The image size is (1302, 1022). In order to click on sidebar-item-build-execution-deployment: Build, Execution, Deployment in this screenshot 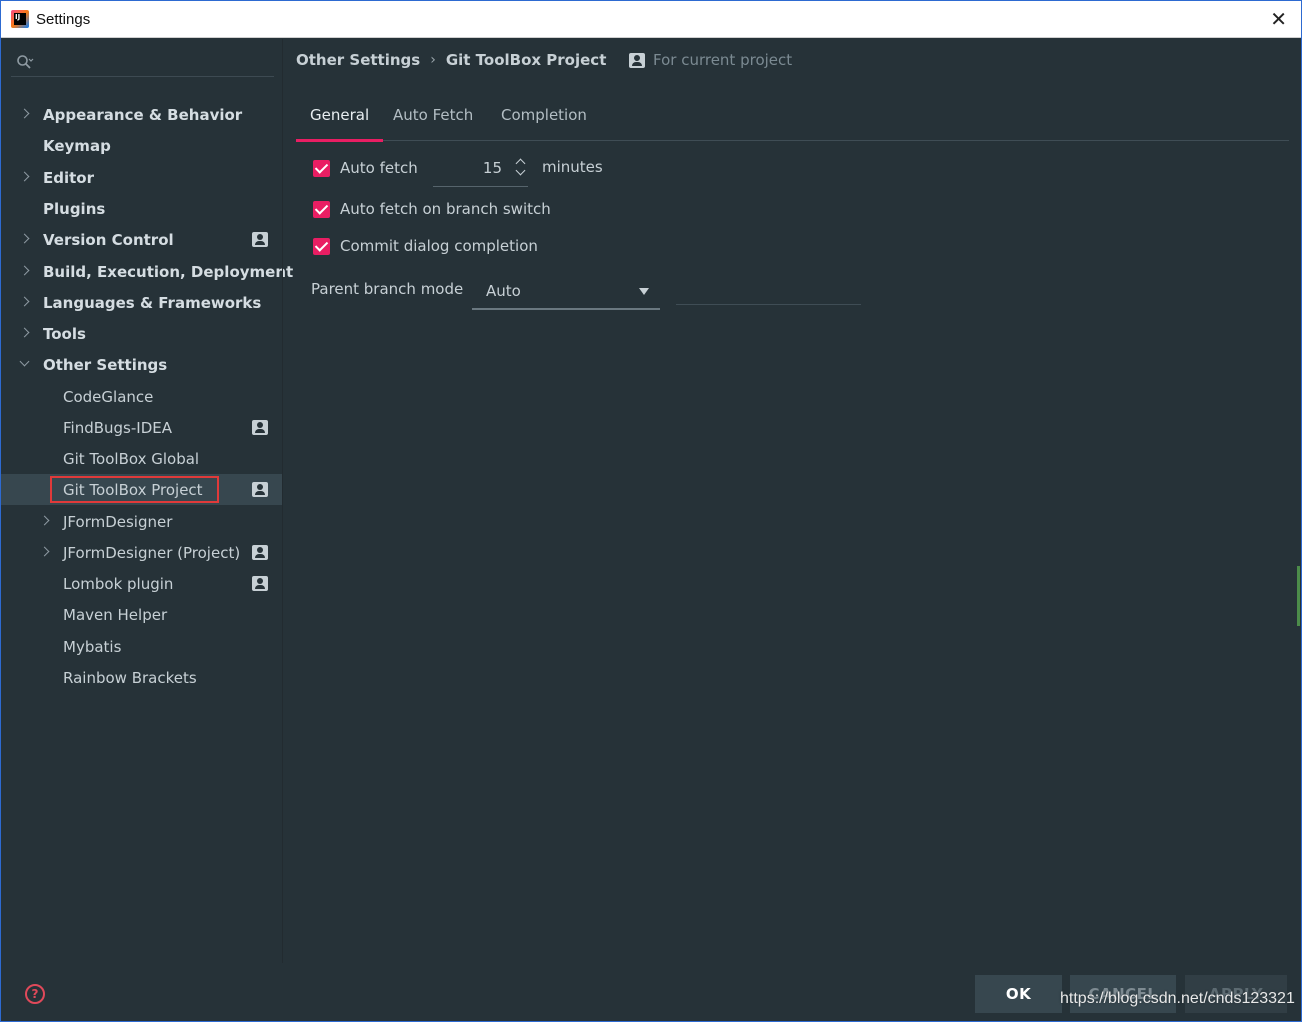, I will do `click(147, 271)`.